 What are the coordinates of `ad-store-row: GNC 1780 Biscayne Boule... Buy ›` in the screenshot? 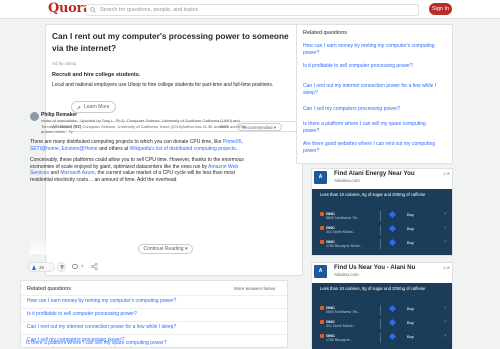 It's located at (383, 243).